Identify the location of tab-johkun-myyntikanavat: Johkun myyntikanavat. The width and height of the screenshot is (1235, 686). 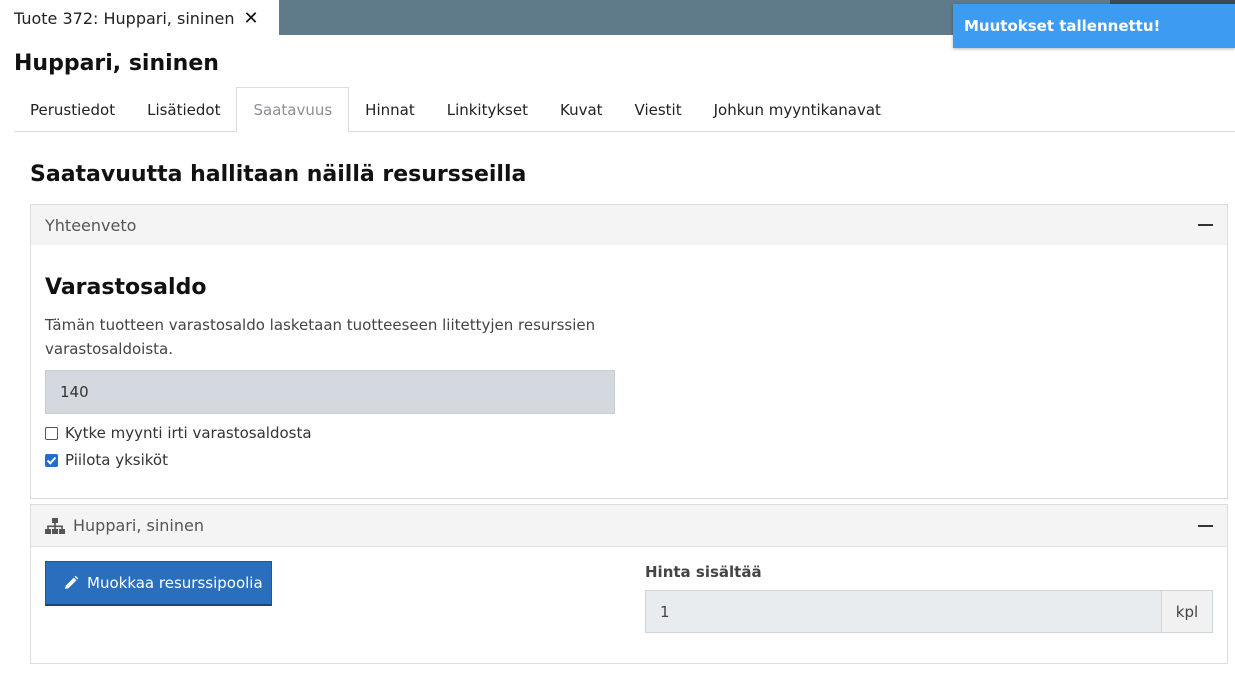
(797, 109).